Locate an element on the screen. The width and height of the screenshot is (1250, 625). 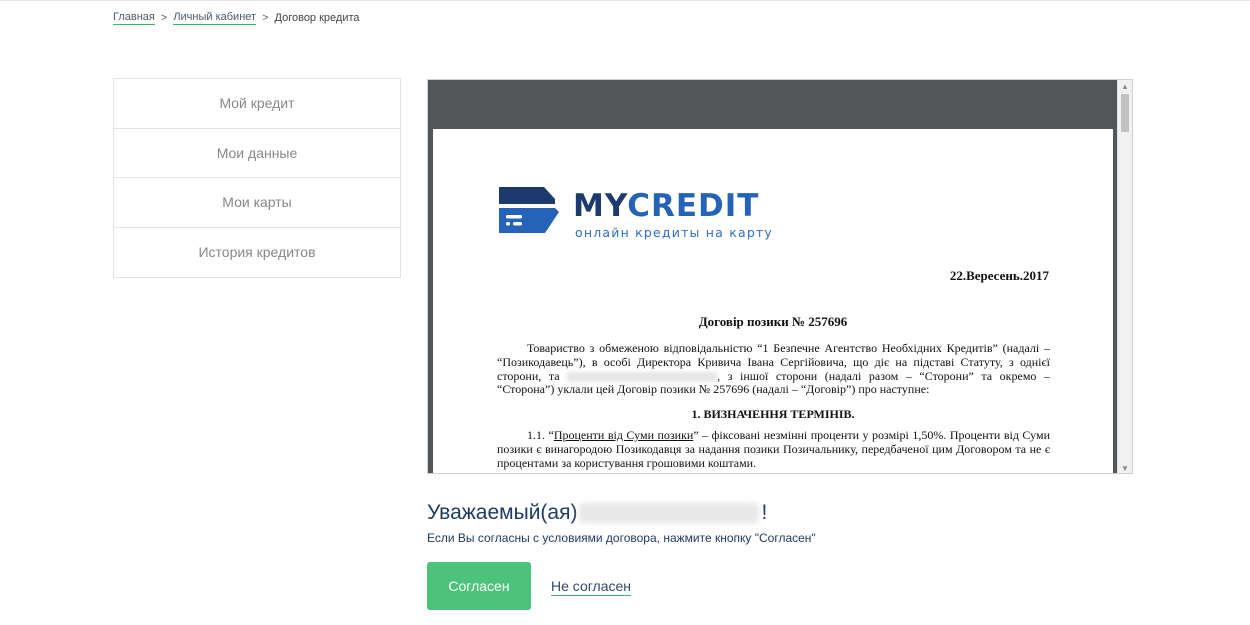
section-heading: 1. ВИЗНАЧЕННЯ ТЕРМІНІВ. is located at coordinates (773, 414).